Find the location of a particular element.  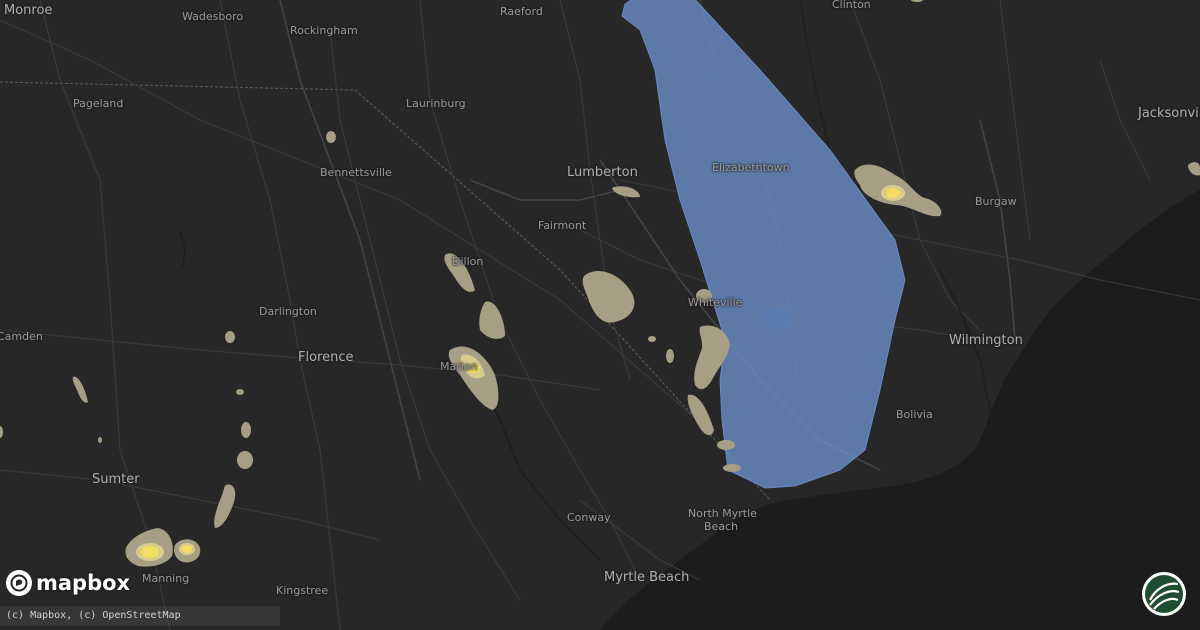

site-badge-icon is located at coordinates (1164, 594).